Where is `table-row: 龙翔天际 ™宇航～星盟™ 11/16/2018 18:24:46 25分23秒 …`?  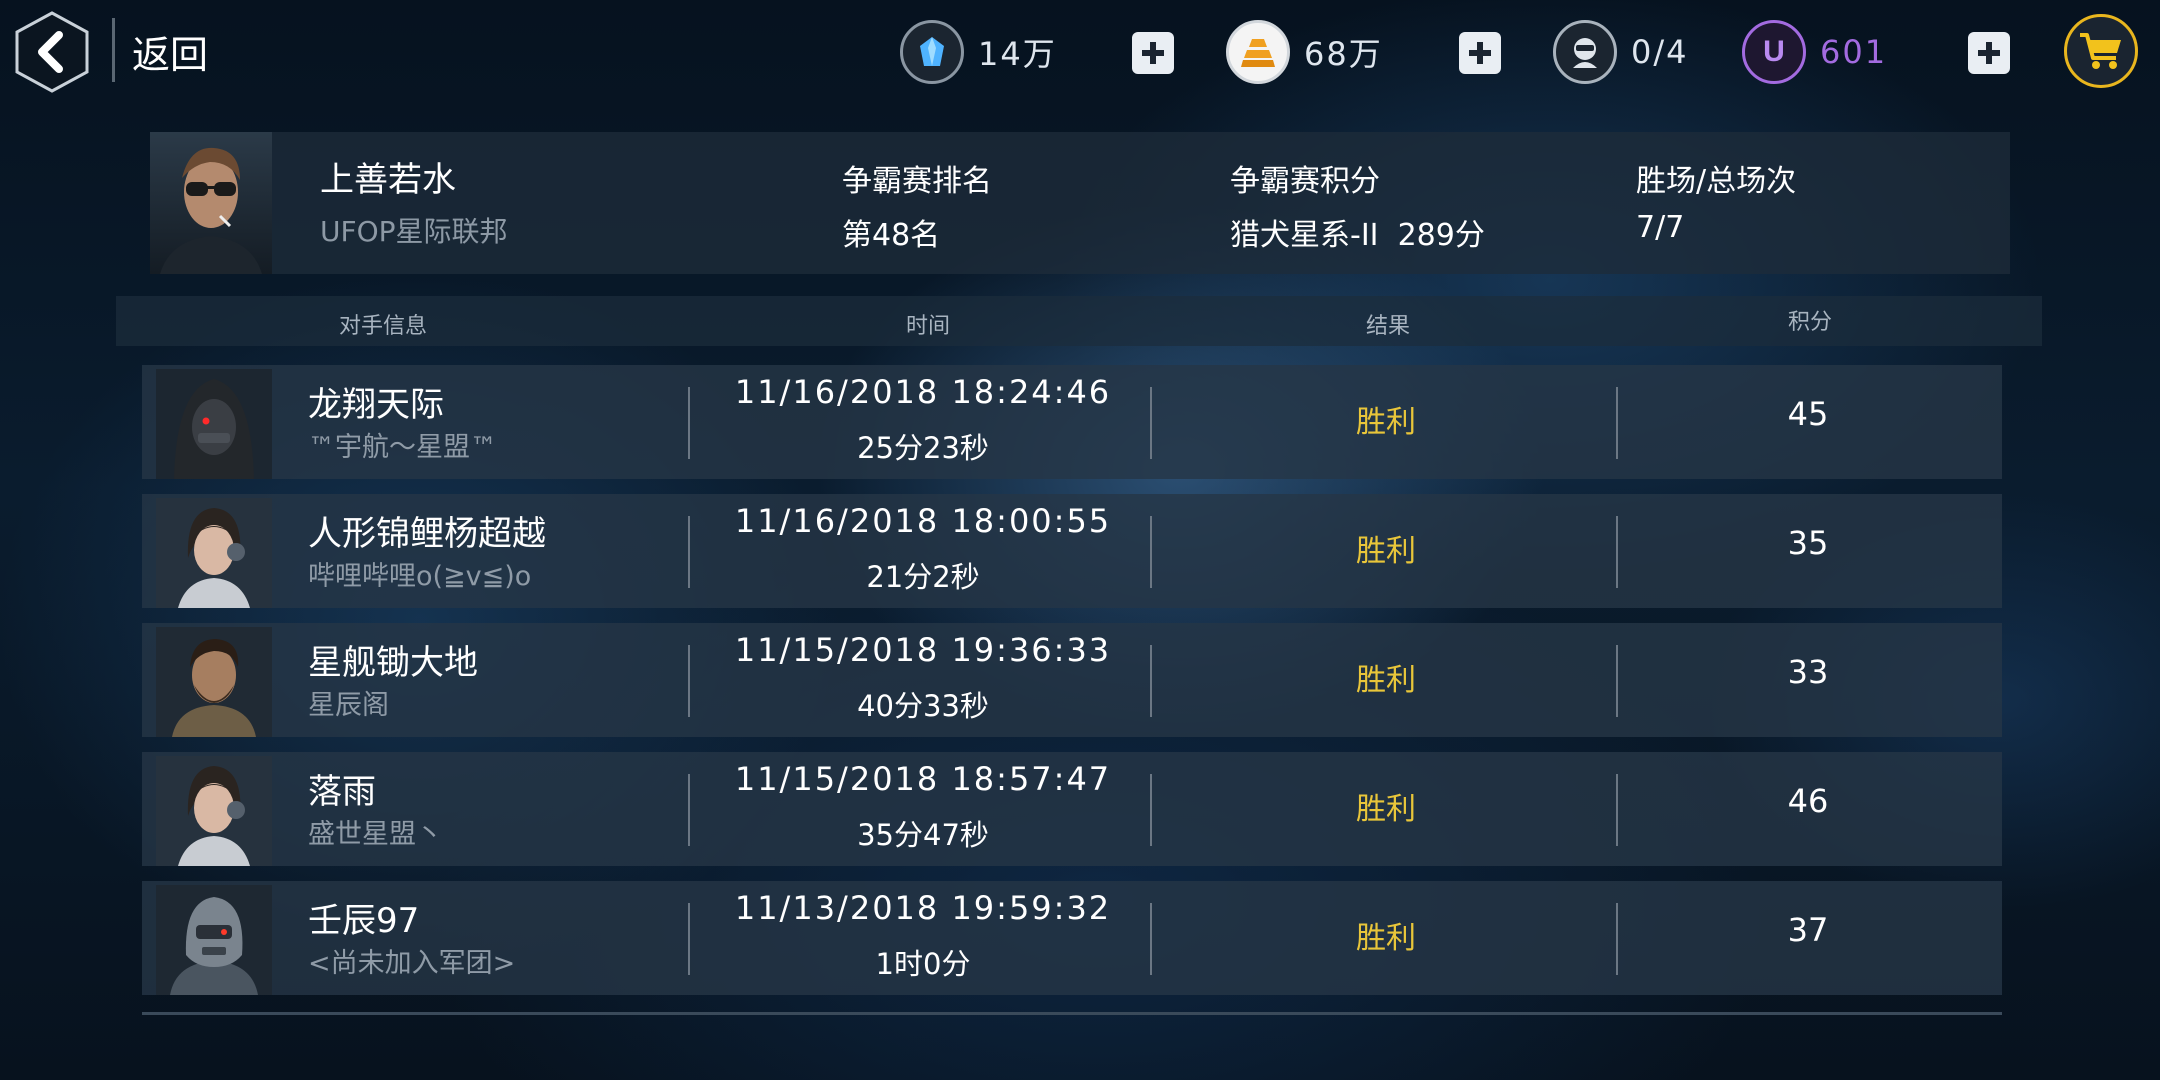
table-row: 龙翔天际 ™宇航～星盟™ 11/16/2018 18:24:46 25分23秒 … is located at coordinates (1072, 422).